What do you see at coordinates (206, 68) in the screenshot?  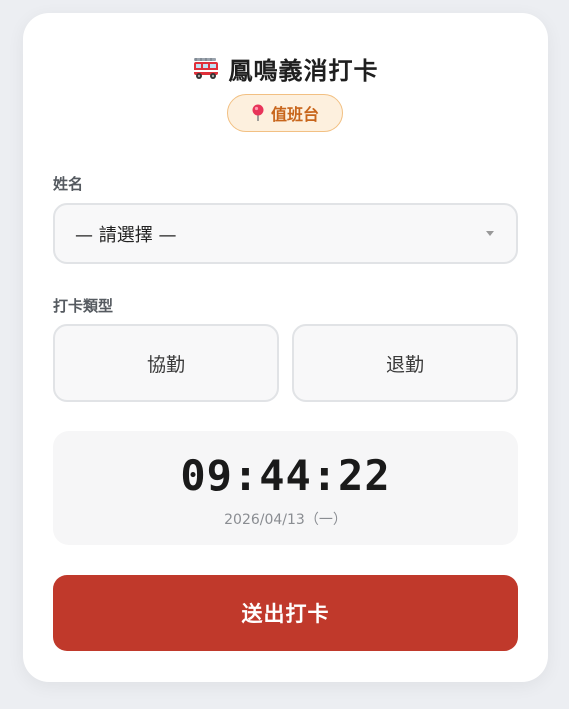 I see `fire-truck-icon` at bounding box center [206, 68].